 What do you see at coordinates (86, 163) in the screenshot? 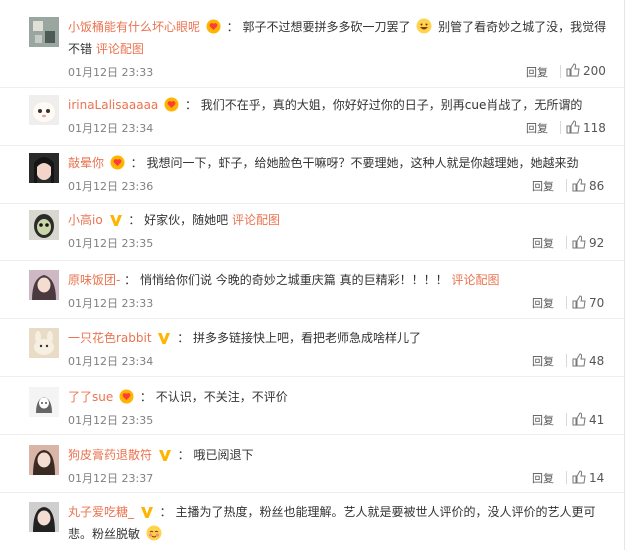
I see `username-link: 敲晕你` at bounding box center [86, 163].